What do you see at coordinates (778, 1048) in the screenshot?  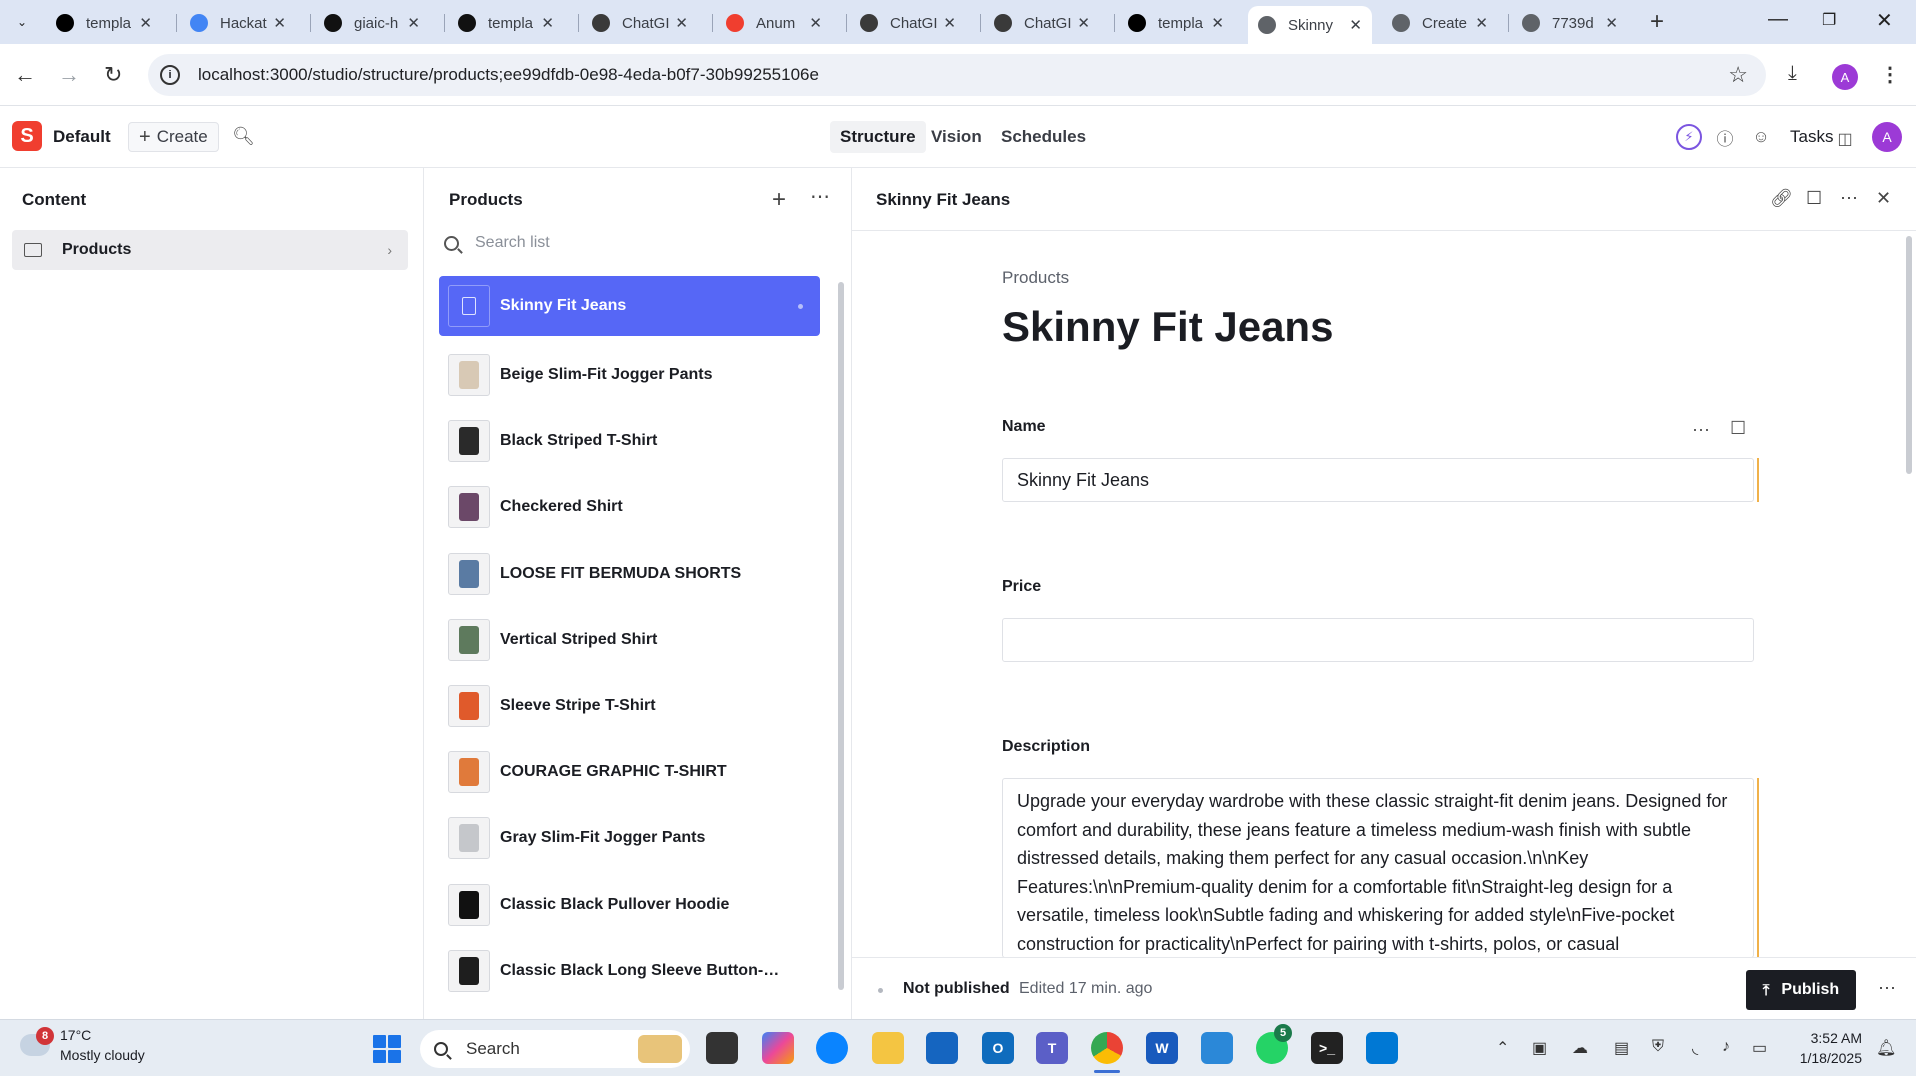 I see `copilot-icon` at bounding box center [778, 1048].